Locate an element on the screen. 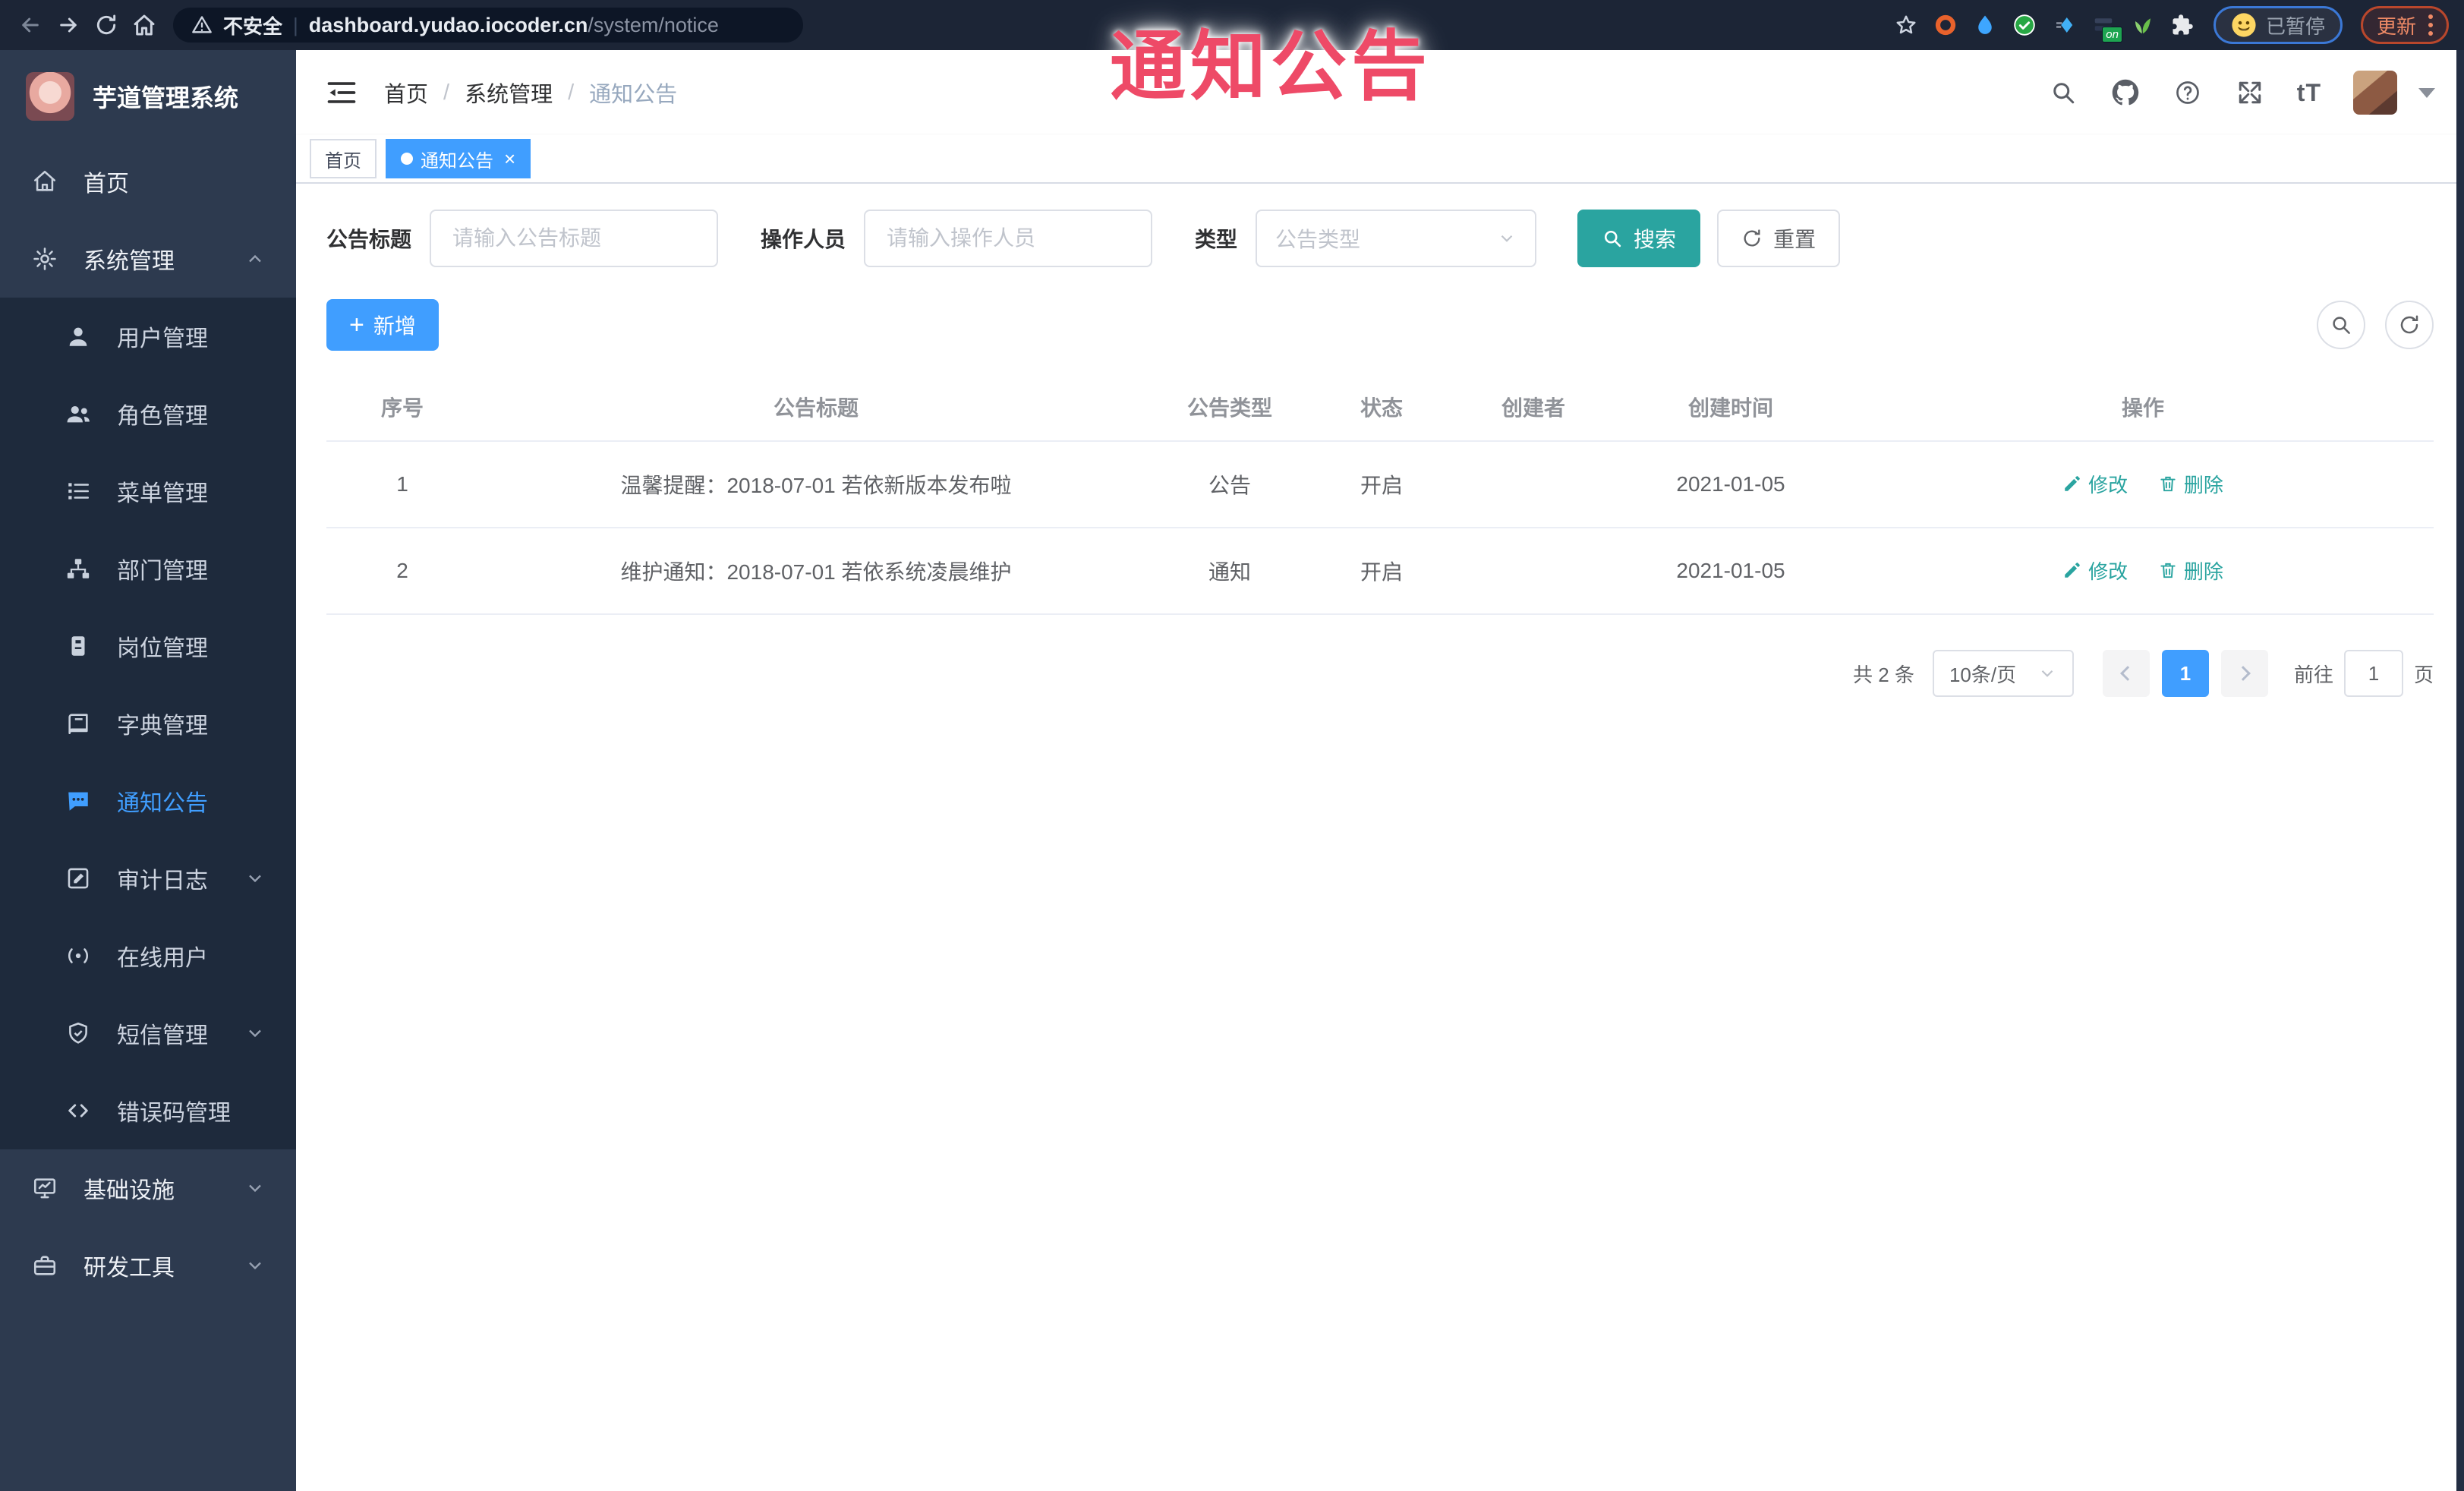  extensions-puzzle-icon is located at coordinates (2182, 25).